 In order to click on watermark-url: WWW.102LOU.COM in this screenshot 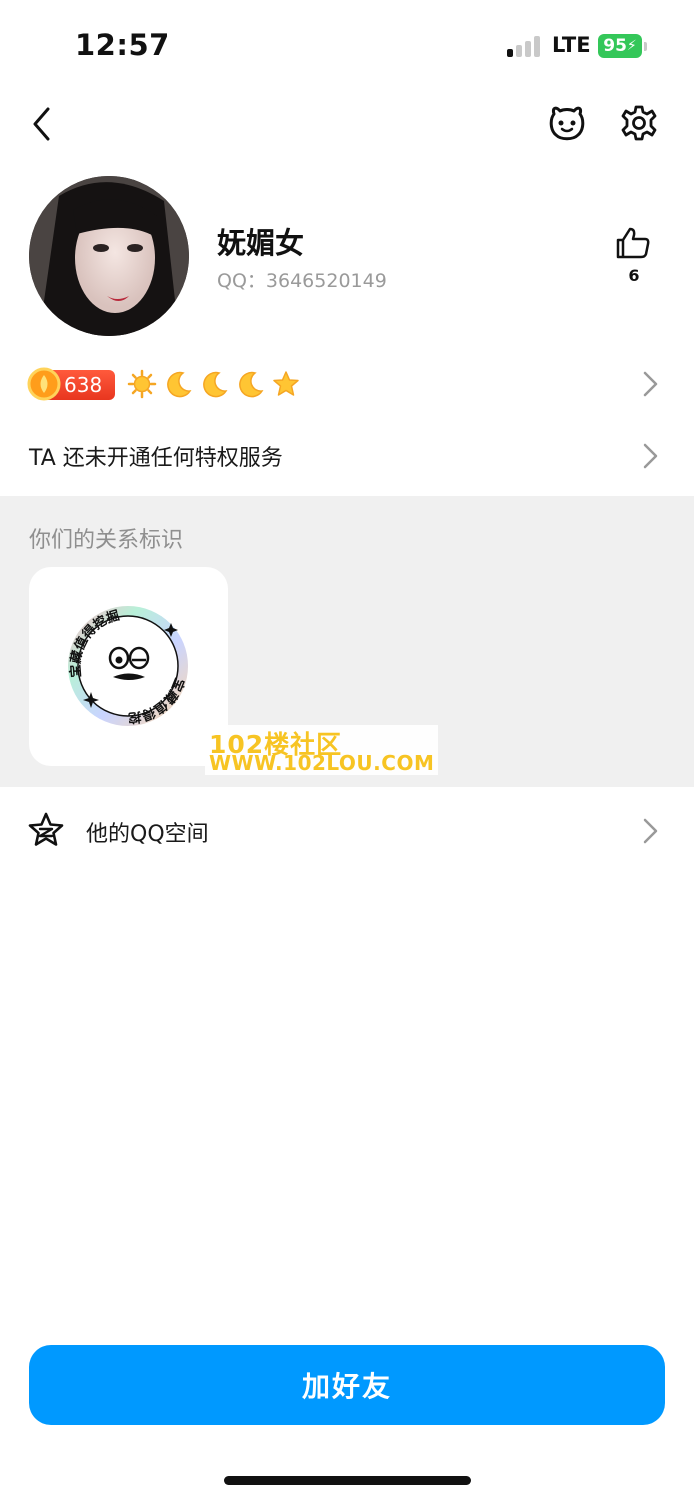, I will do `click(322, 763)`.